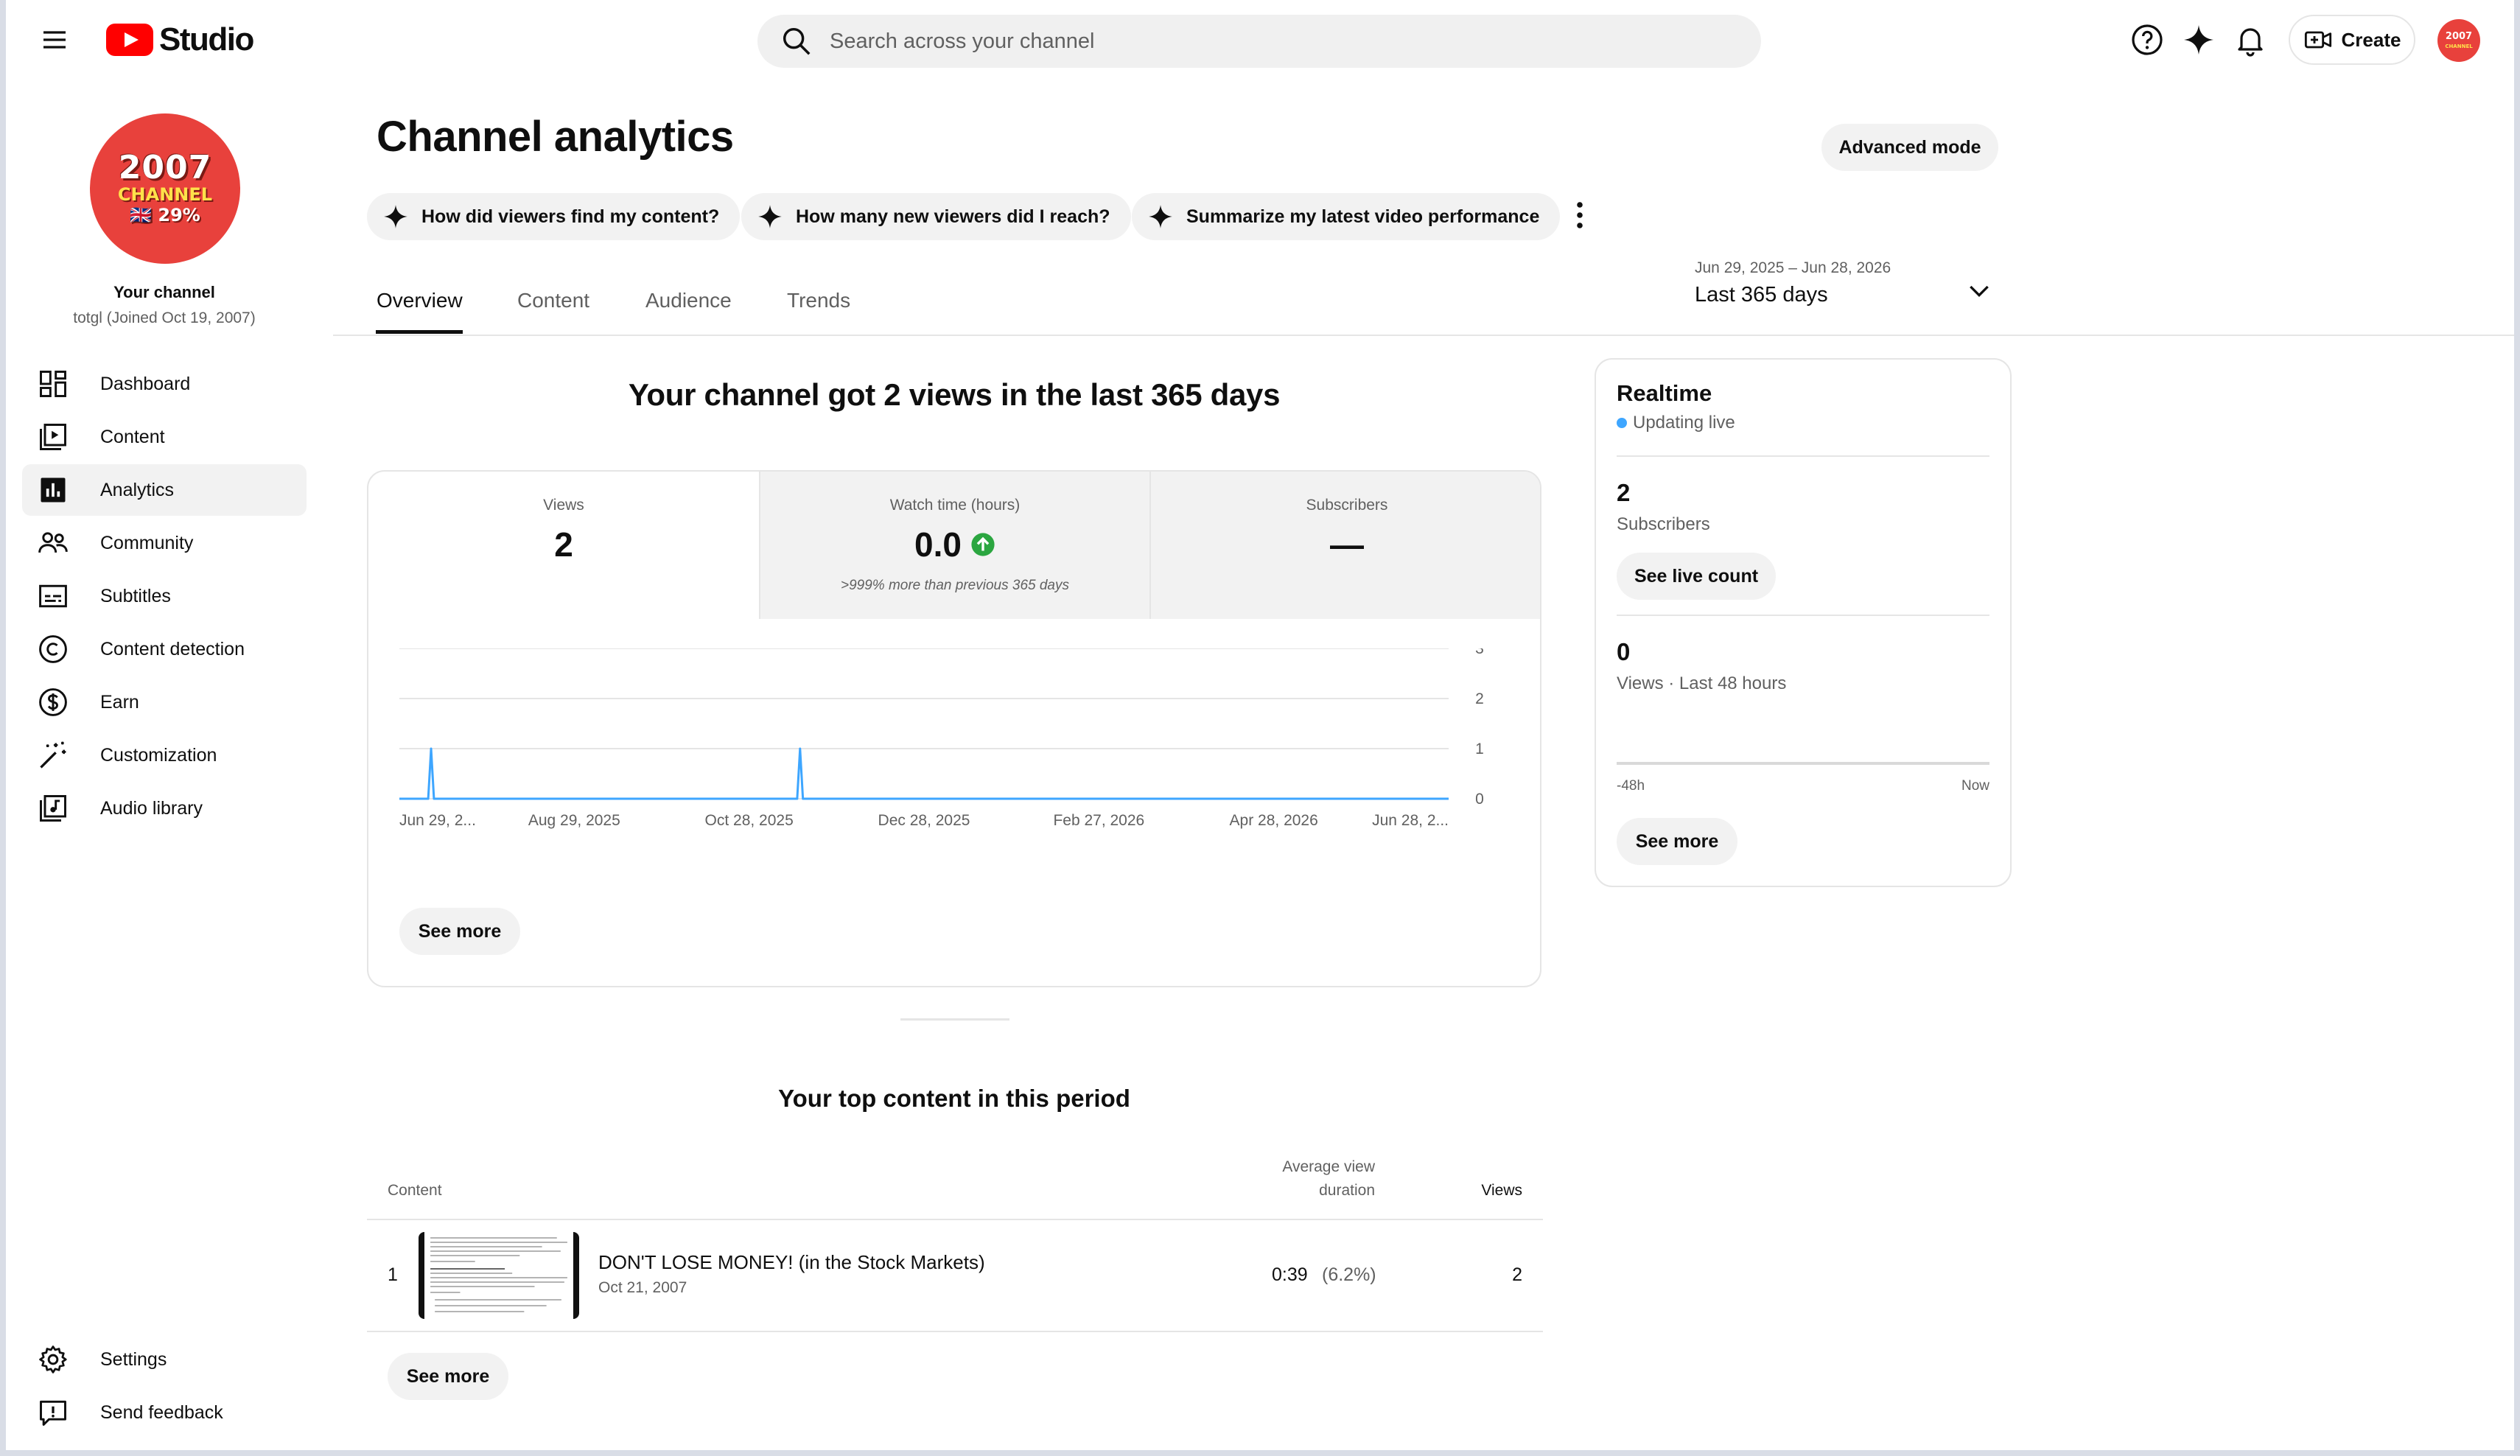 This screenshot has width=2520, height=1456. I want to click on sidebar-item-label: Earn, so click(119, 702).